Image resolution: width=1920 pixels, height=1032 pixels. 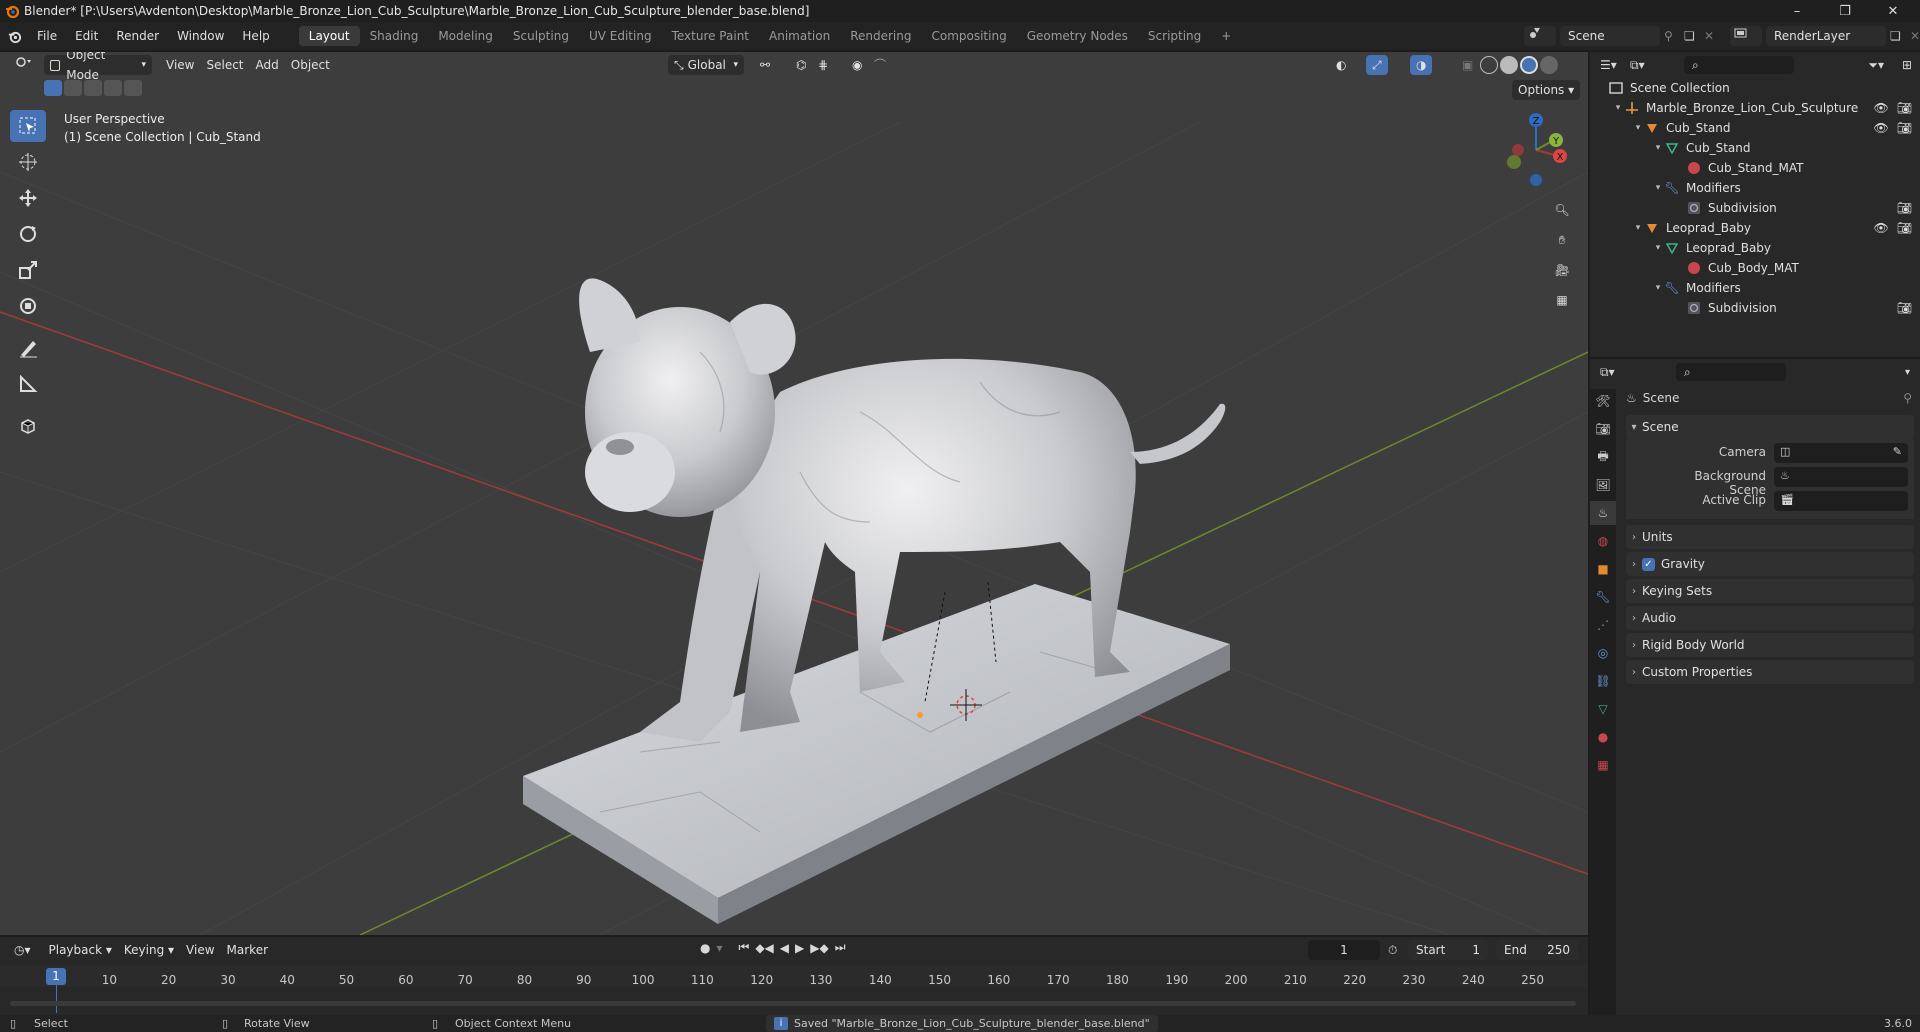 I want to click on remove-view-layer-icon: ✕, so click(x=1915, y=36).